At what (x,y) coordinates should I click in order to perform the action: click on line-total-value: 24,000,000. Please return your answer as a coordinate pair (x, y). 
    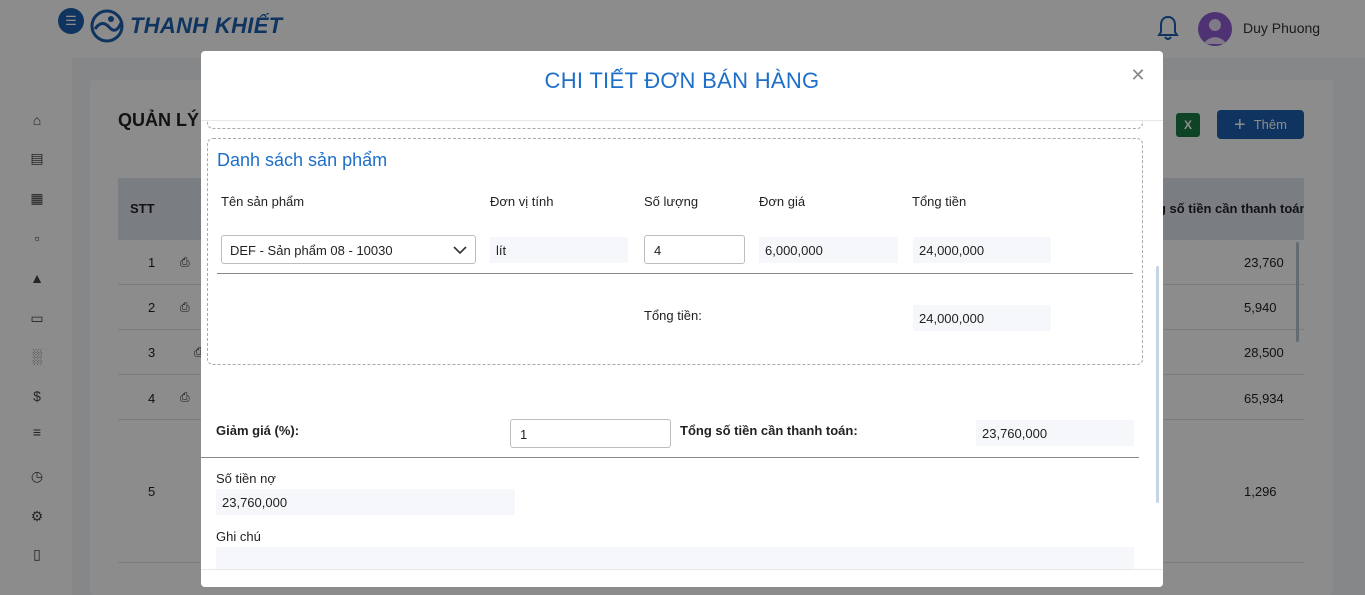
    Looking at the image, I should click on (982, 250).